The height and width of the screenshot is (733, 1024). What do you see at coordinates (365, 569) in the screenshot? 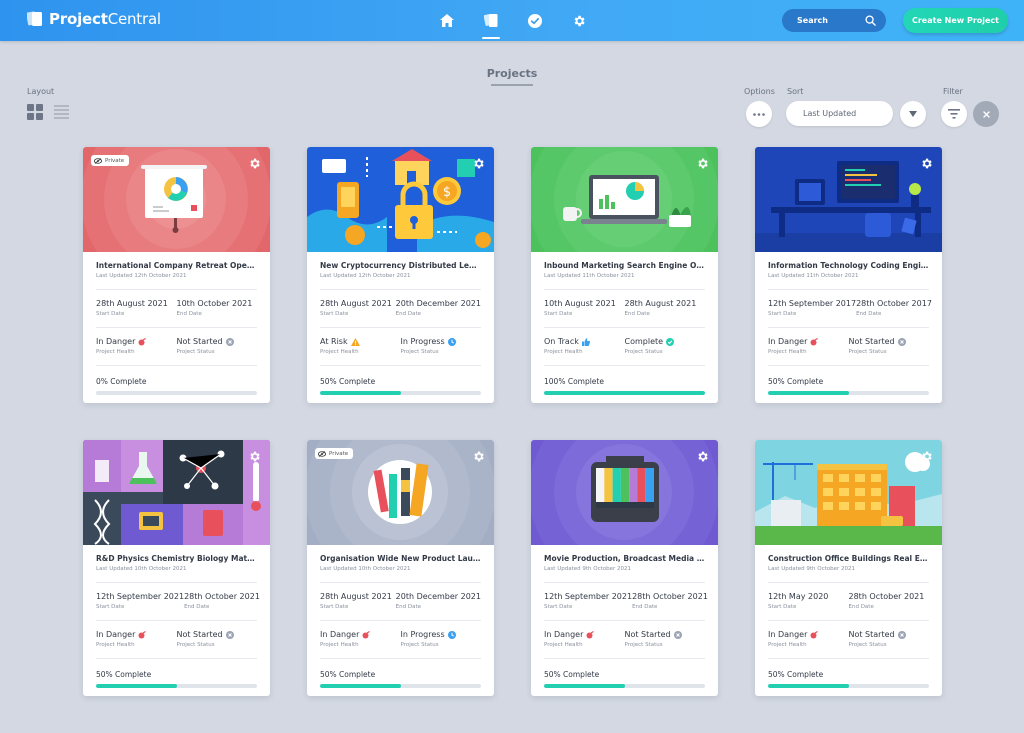
I see `last-updated: Last Updated 10th October 2021` at bounding box center [365, 569].